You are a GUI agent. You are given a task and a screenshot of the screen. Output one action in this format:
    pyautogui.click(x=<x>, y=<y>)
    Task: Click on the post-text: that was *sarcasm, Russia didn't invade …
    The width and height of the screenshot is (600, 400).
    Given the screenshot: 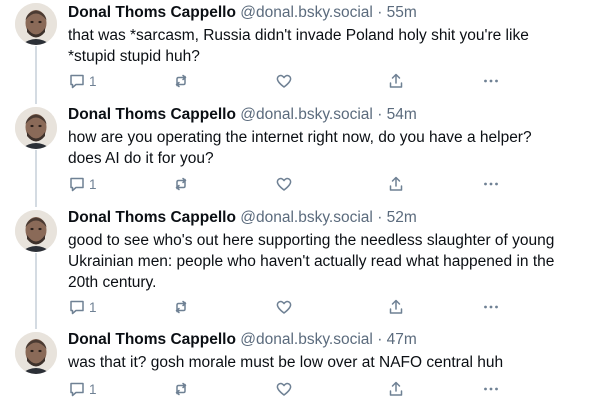 What is the action you would take?
    pyautogui.click(x=330, y=46)
    